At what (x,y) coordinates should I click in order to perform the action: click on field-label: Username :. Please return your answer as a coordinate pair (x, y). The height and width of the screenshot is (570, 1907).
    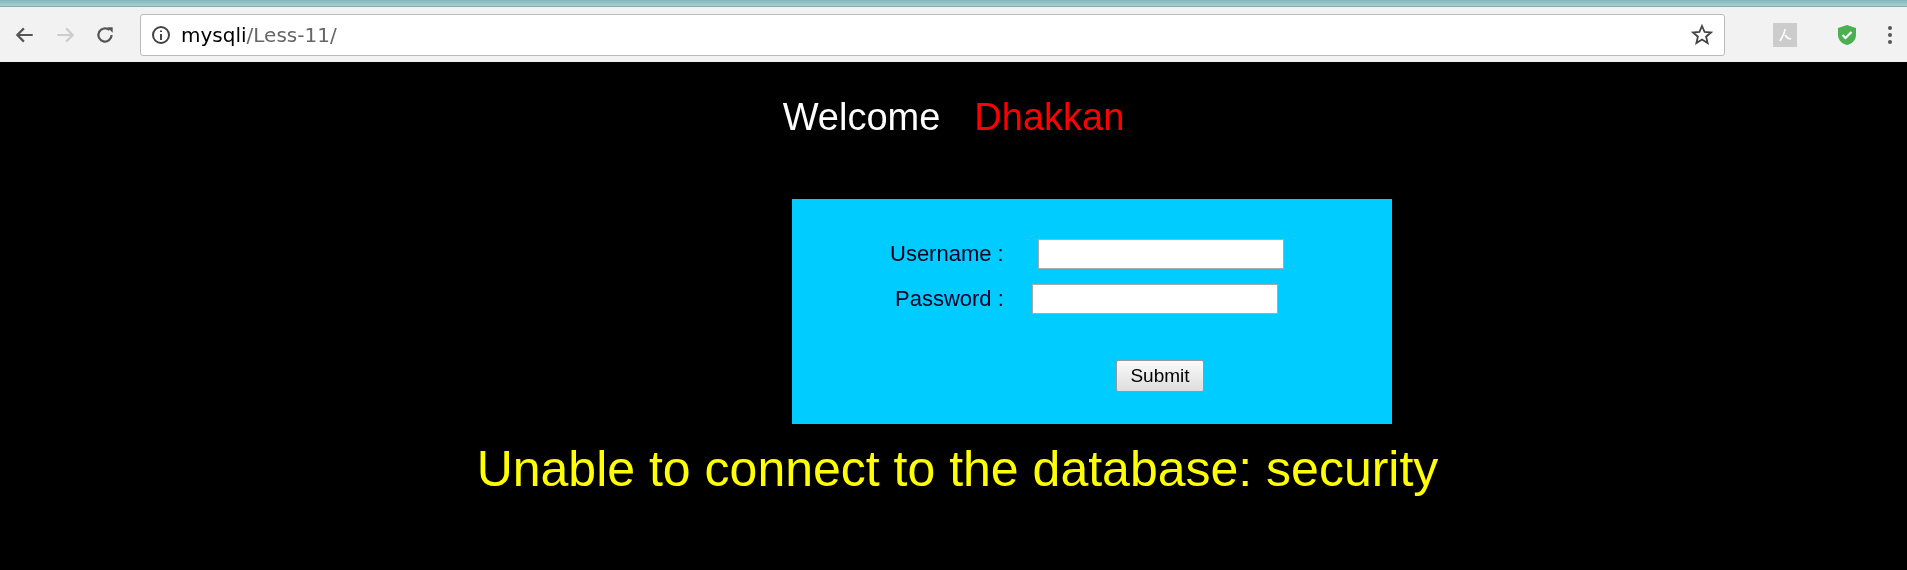
    Looking at the image, I should click on (947, 254).